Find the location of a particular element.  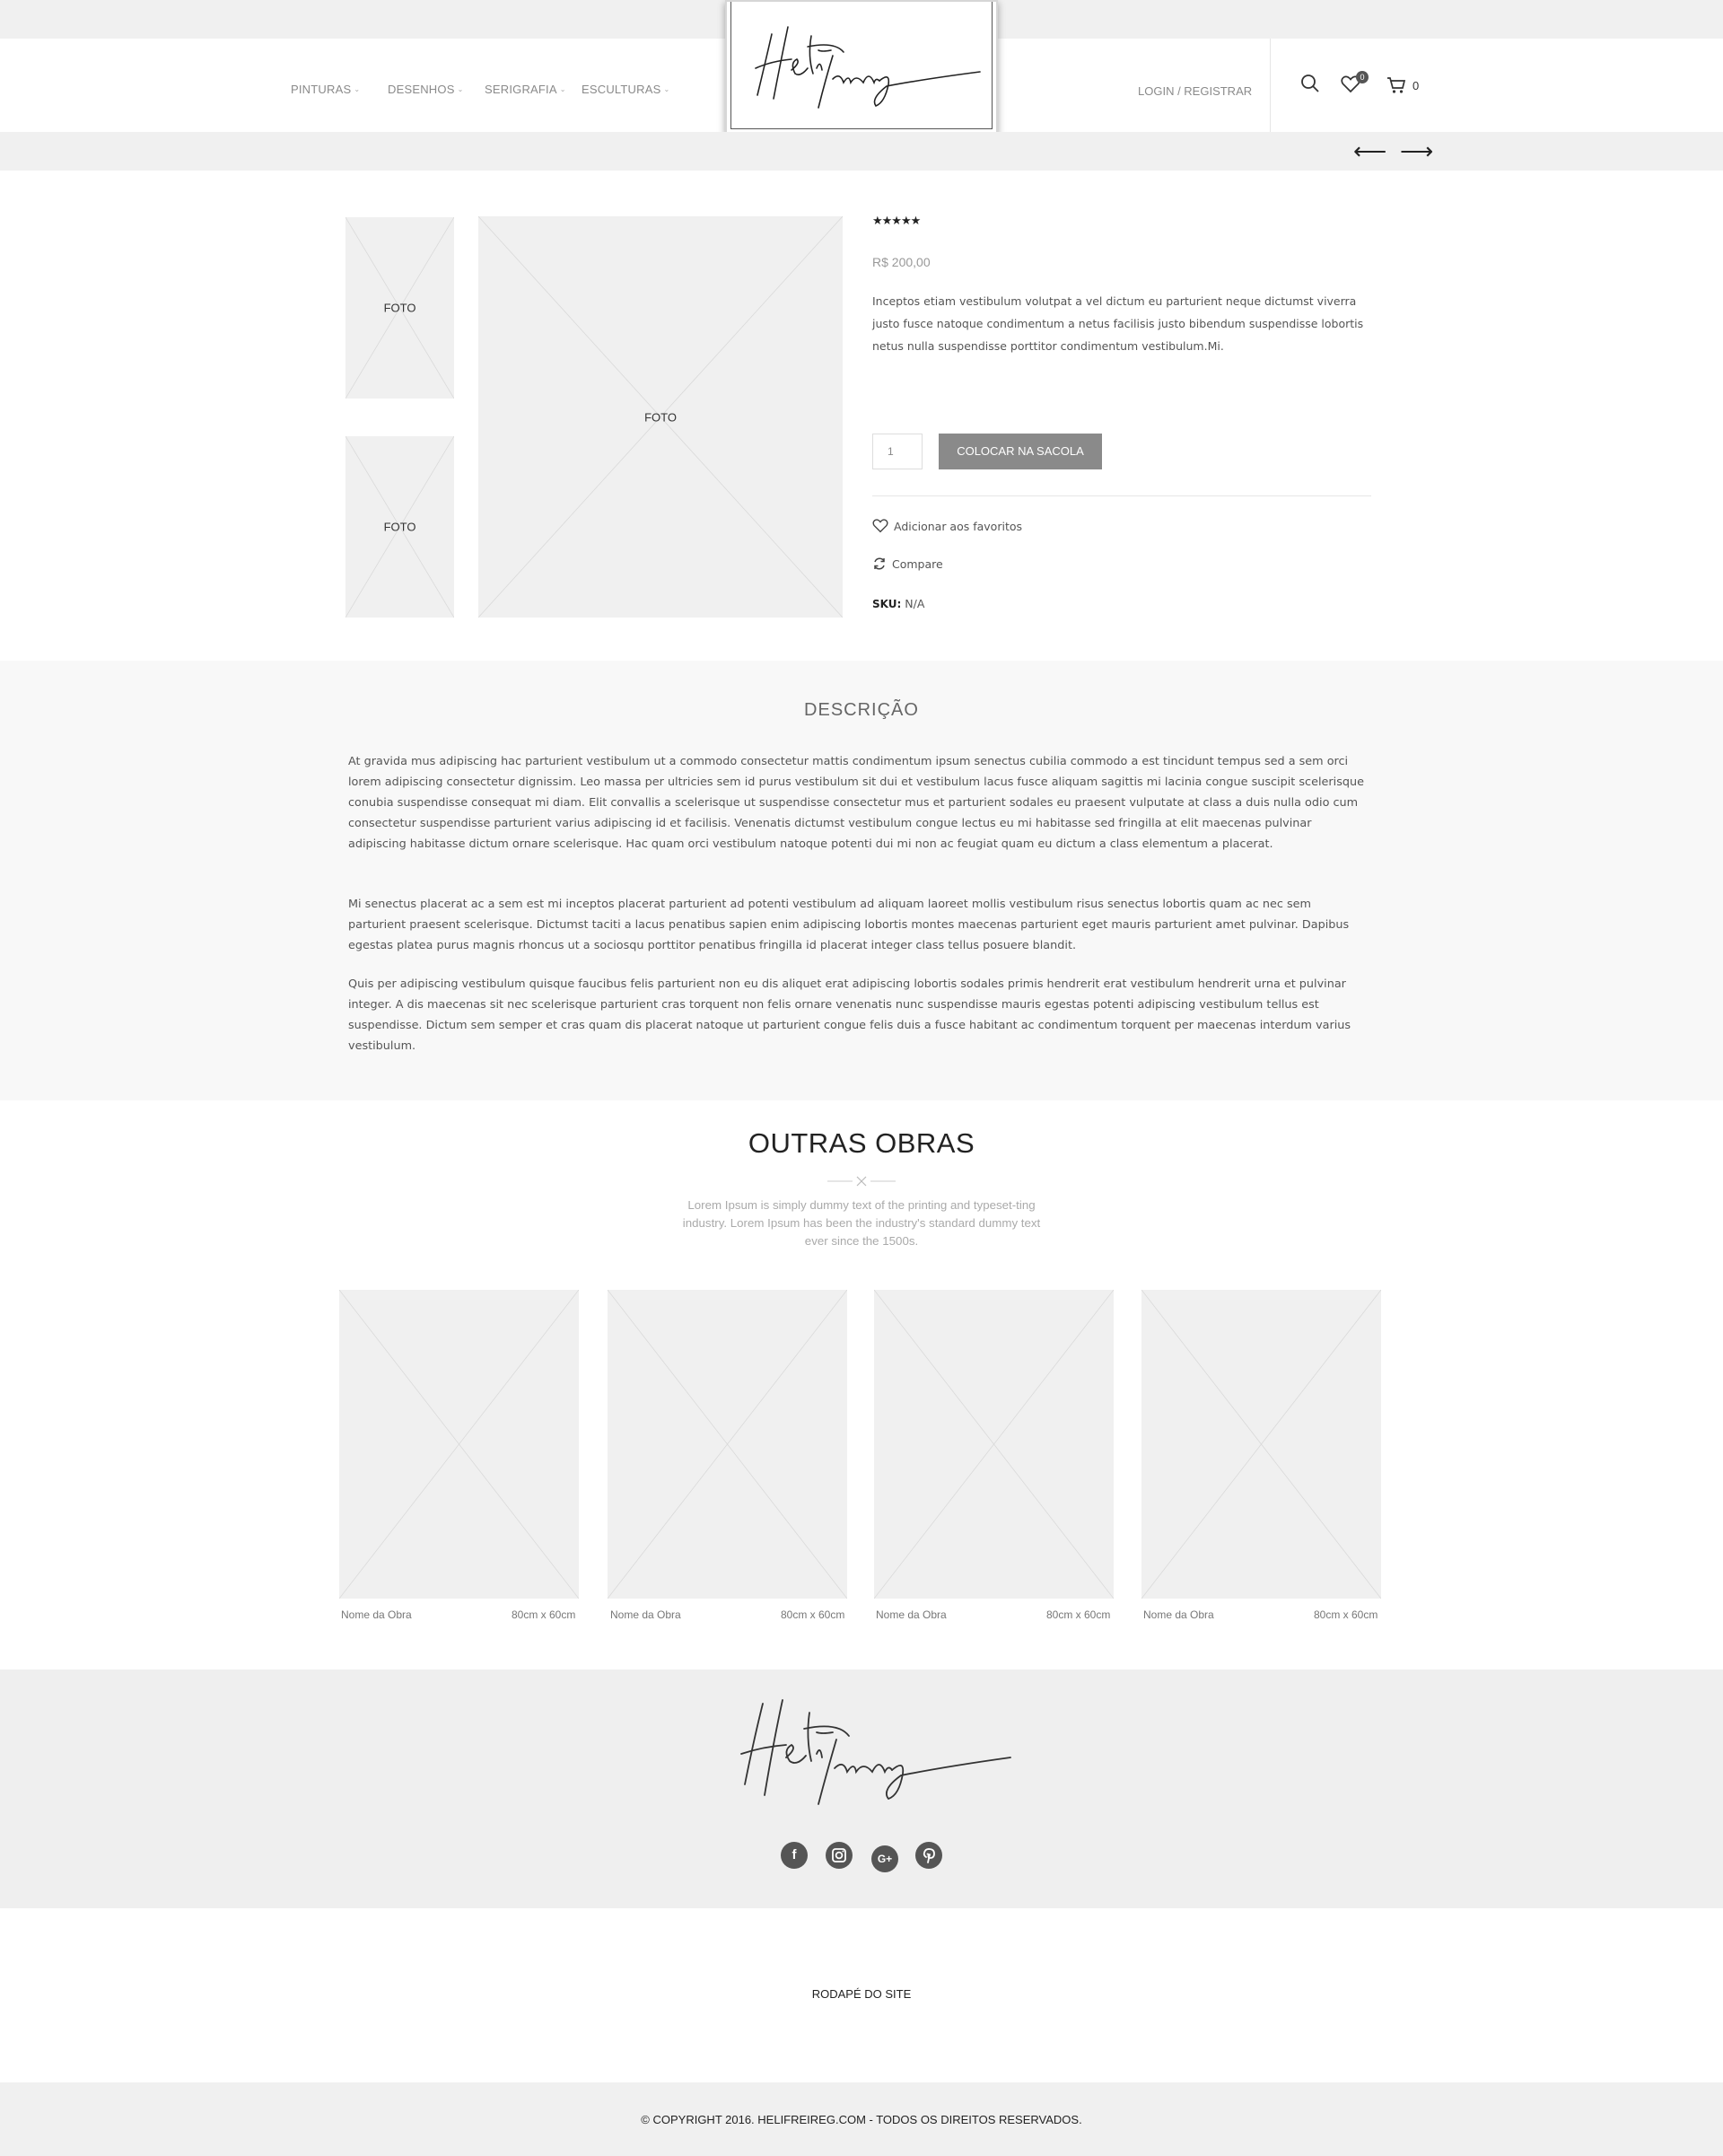

nav-item-label: ESCULTURAS is located at coordinates (621, 89).